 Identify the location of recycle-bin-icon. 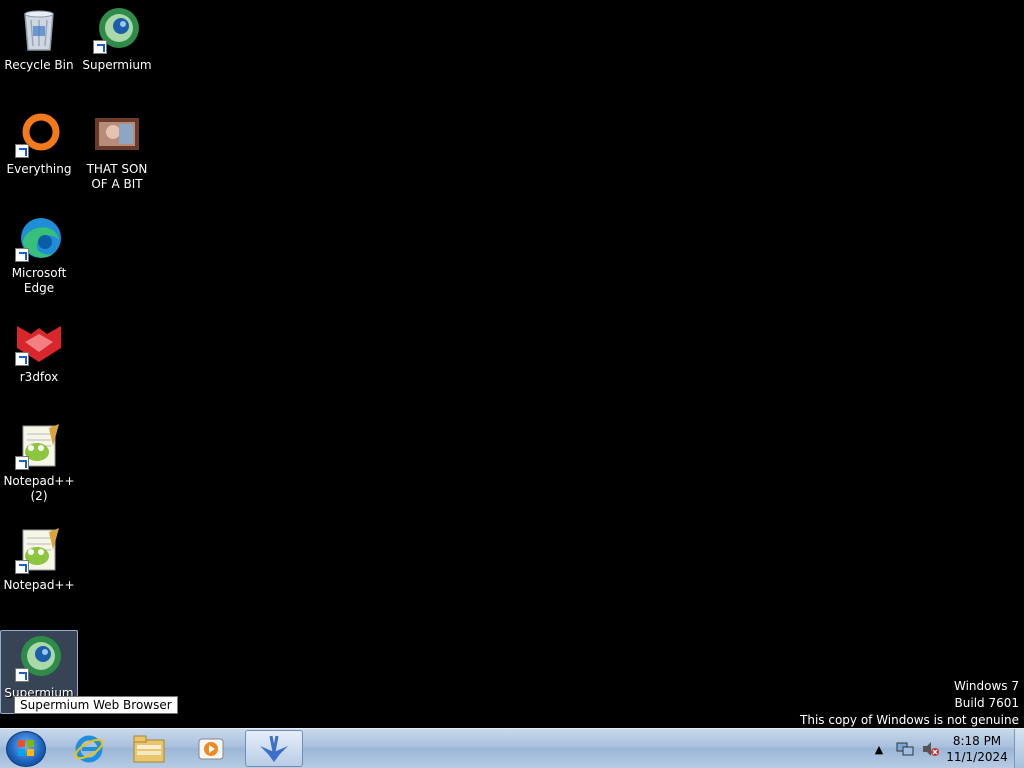
(39, 30).